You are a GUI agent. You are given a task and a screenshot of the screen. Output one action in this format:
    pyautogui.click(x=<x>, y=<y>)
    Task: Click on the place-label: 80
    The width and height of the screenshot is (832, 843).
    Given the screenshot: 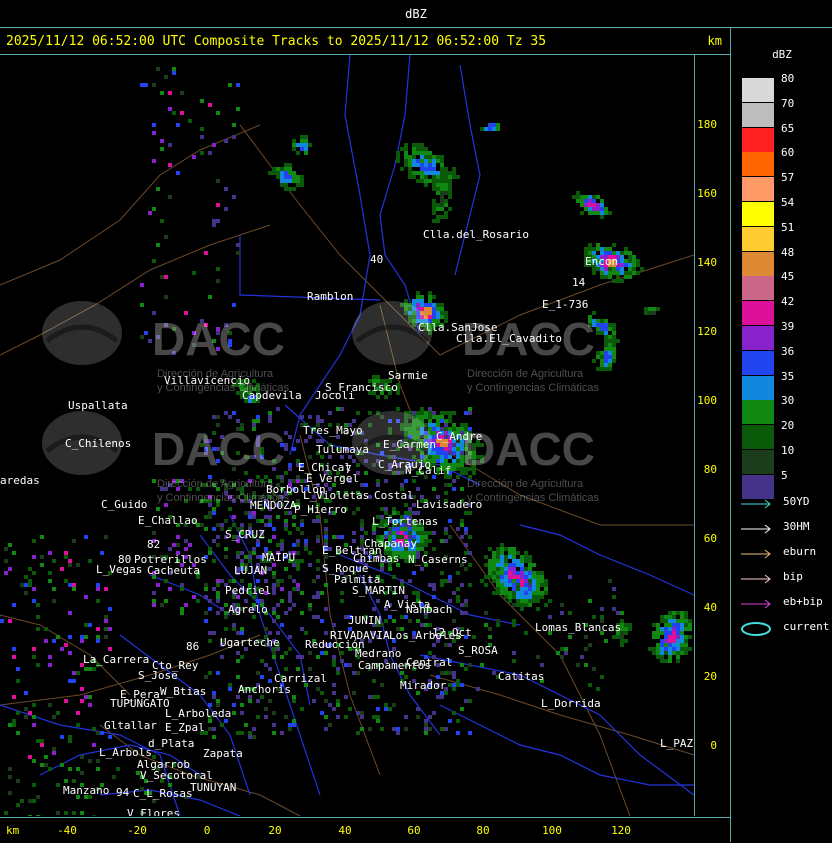 What is the action you would take?
    pyautogui.click(x=124, y=559)
    